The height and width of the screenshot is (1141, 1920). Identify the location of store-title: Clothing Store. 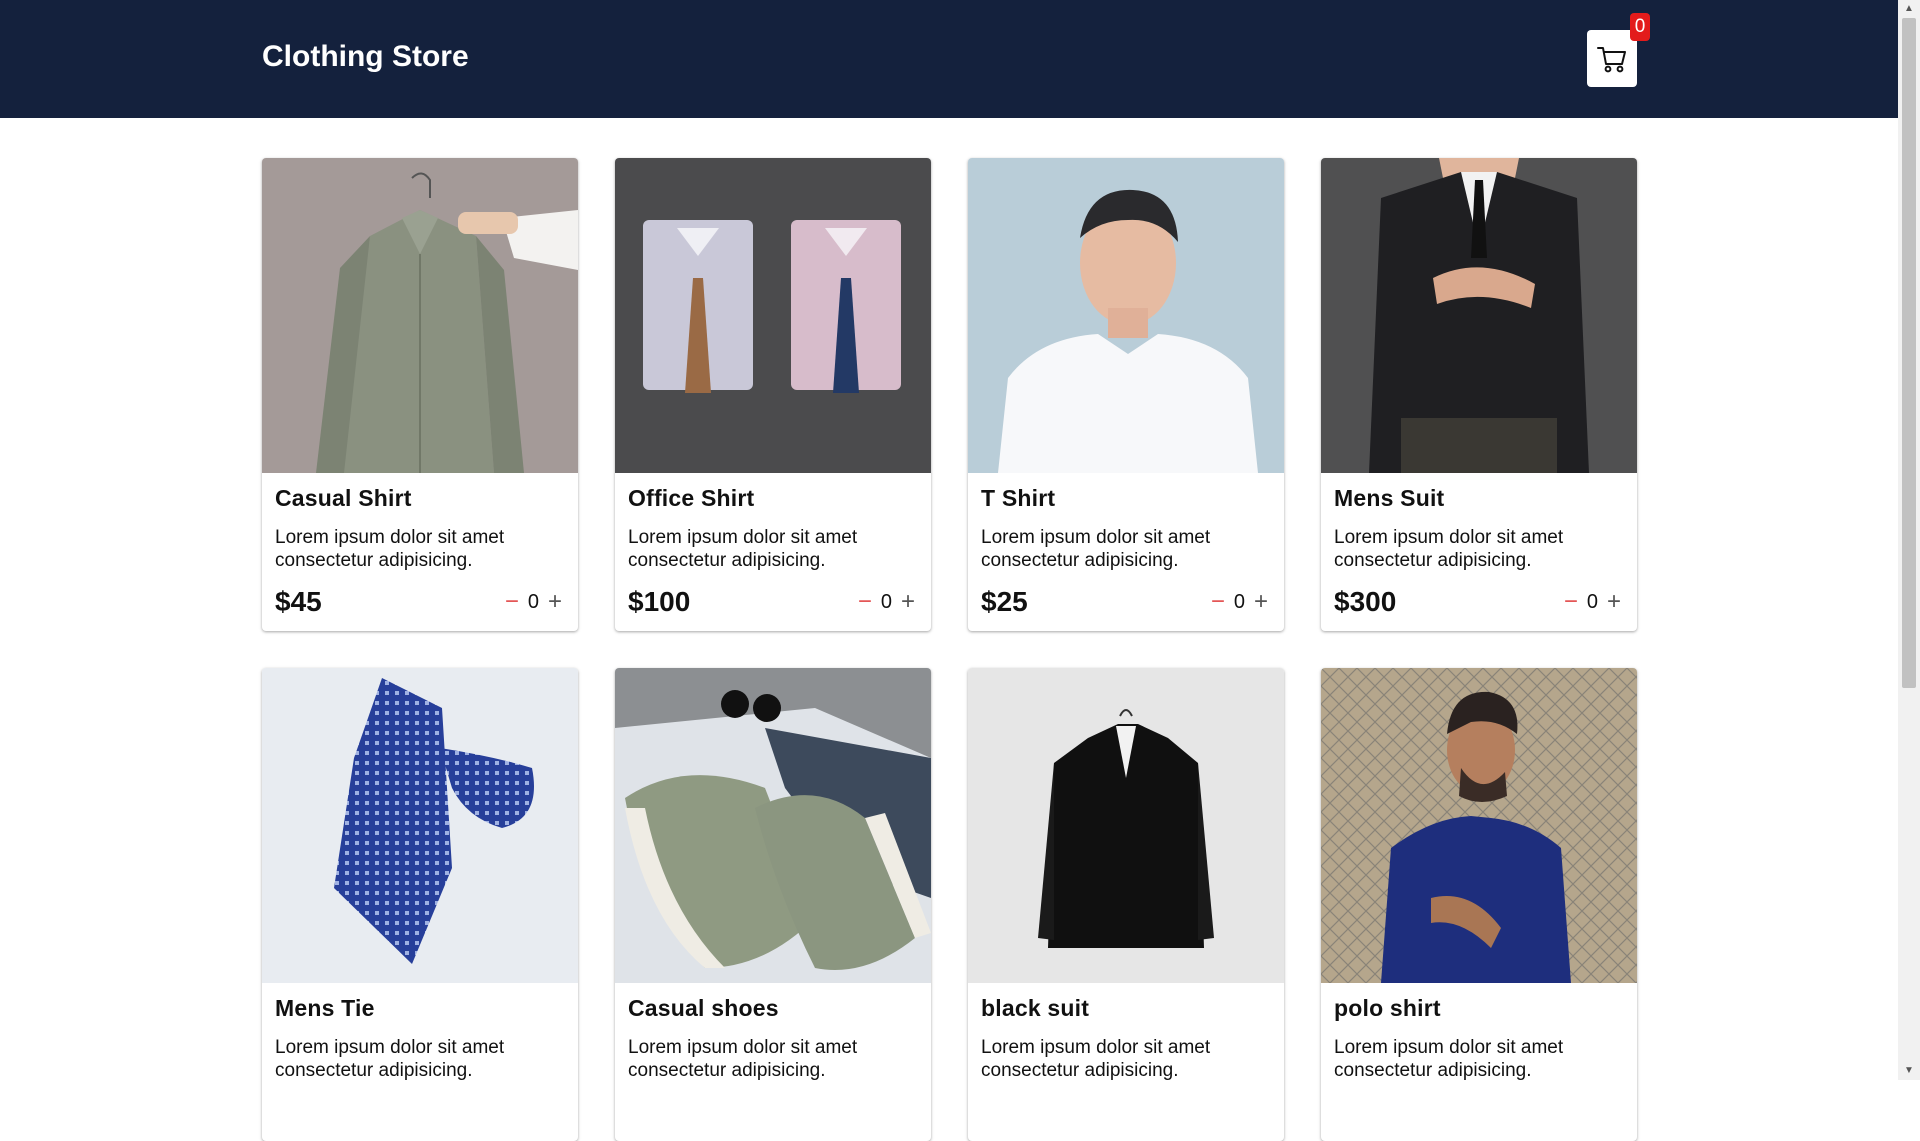
(365, 56).